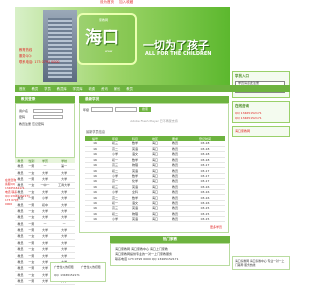 The height and width of the screenshot is (300, 320). Describe the element at coordinates (107, 39) in the screenshot. I see `site-logo: 家教网 海口 E www` at that location.